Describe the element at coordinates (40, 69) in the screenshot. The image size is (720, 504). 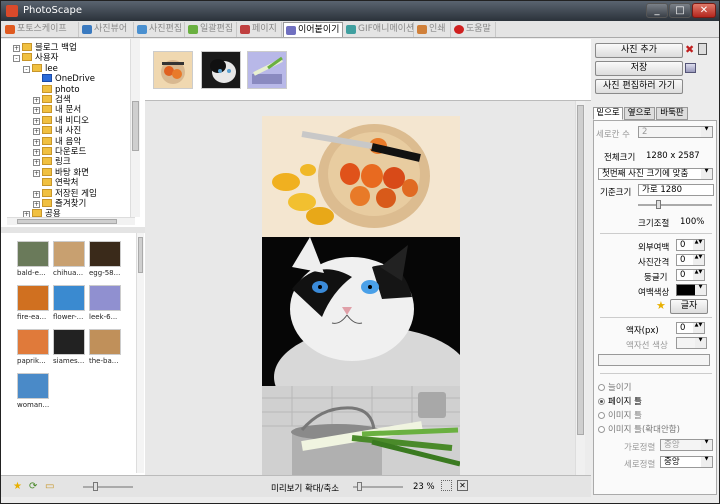
I see `tree-item: - lee` at that location.